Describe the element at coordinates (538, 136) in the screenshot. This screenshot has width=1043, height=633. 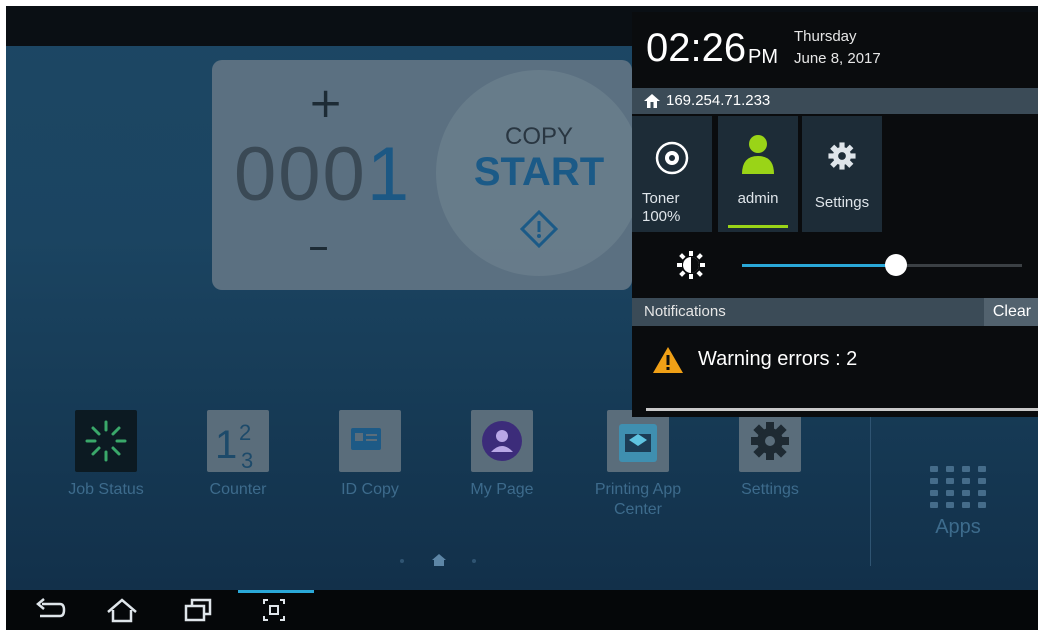
I see `copy-label: COPY` at that location.